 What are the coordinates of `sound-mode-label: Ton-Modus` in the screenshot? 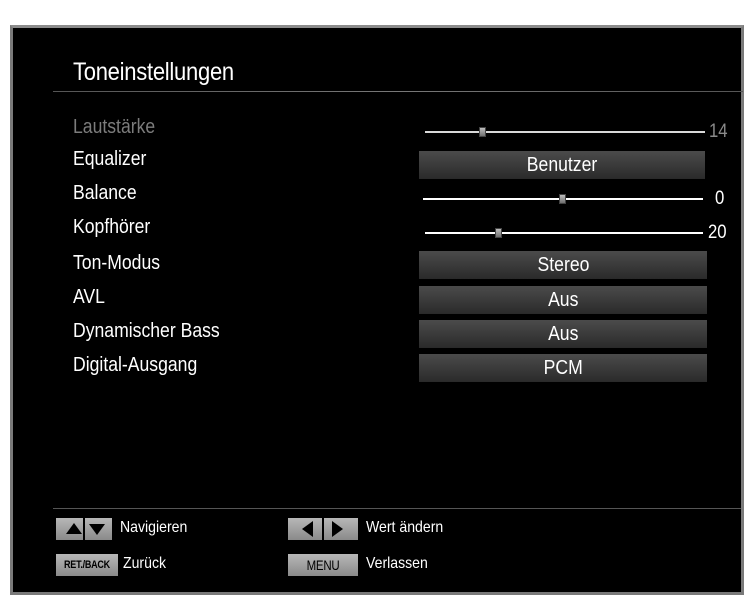 It's located at (117, 263).